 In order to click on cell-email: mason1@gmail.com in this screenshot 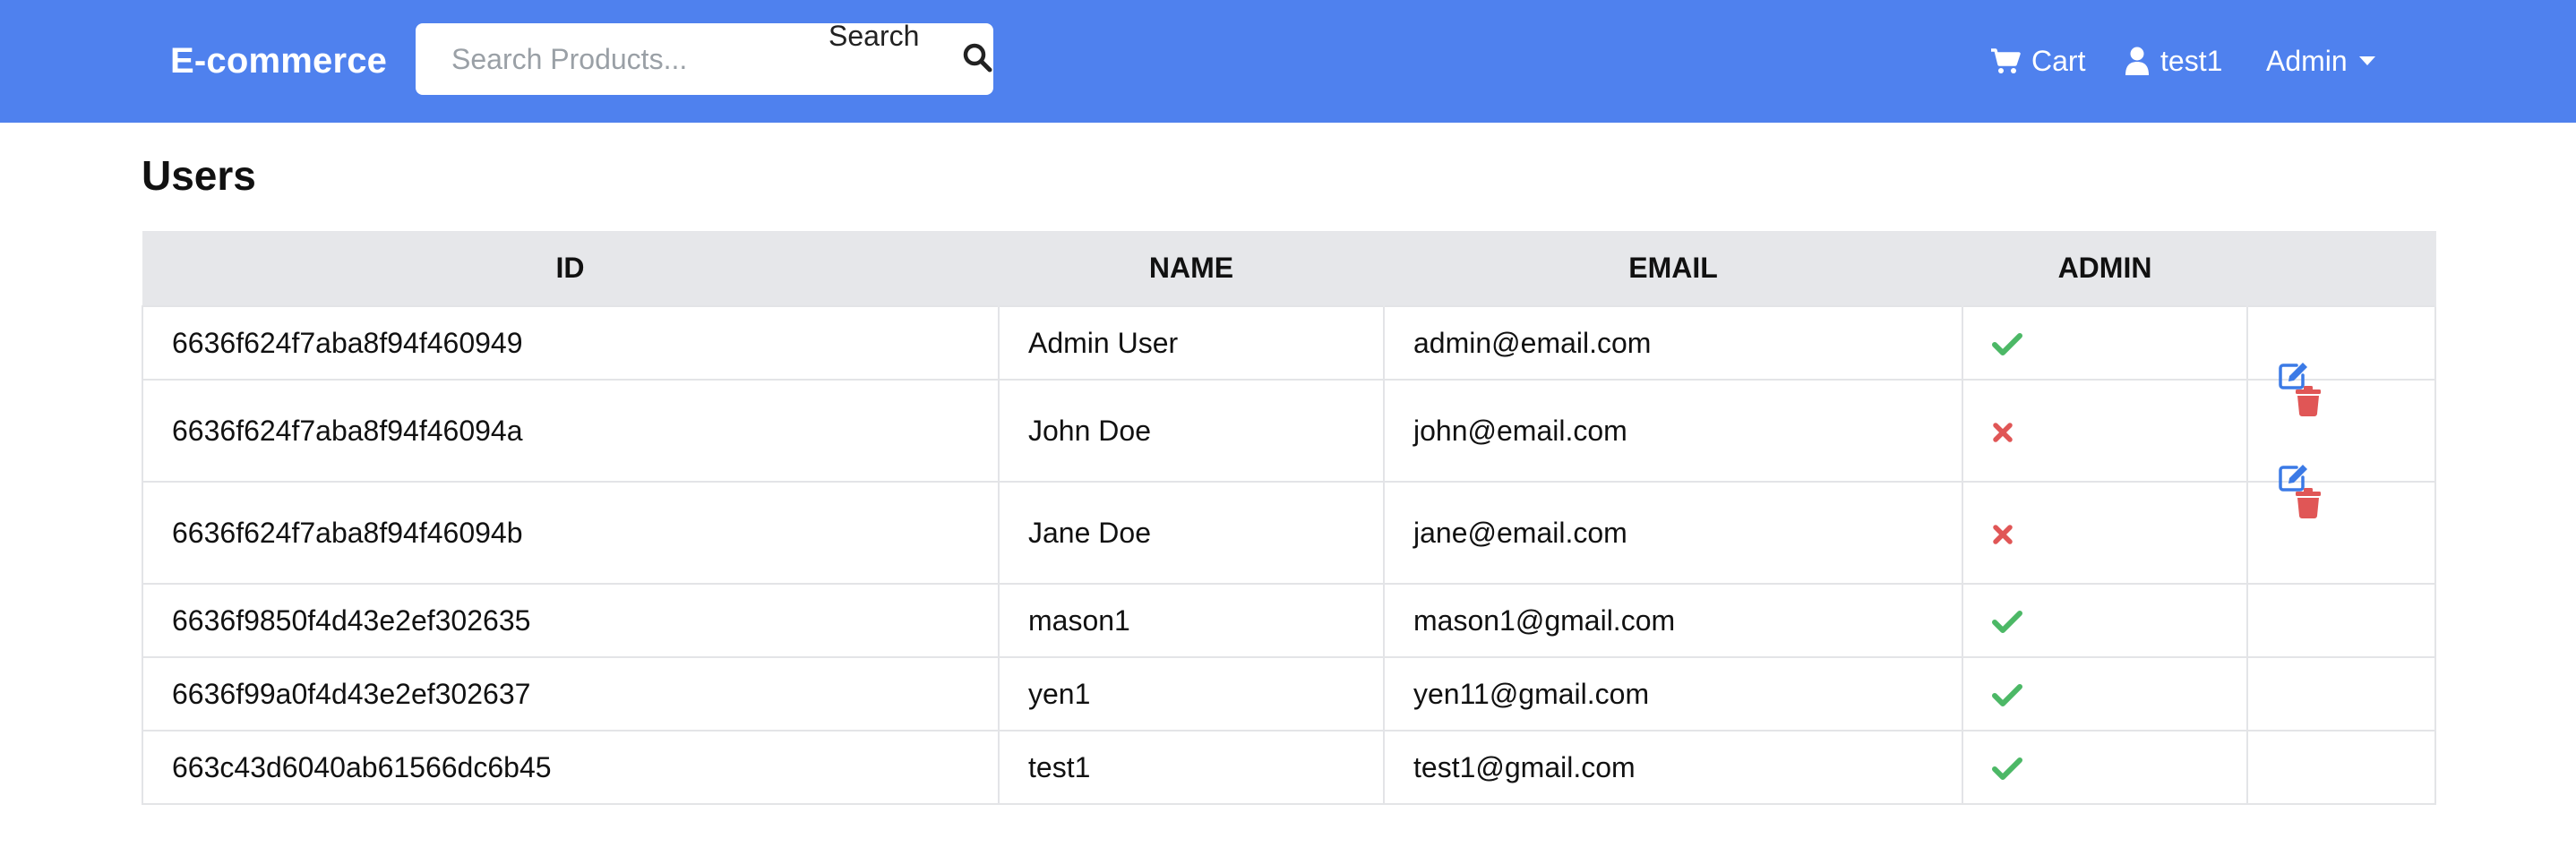, I will do `click(1673, 620)`.